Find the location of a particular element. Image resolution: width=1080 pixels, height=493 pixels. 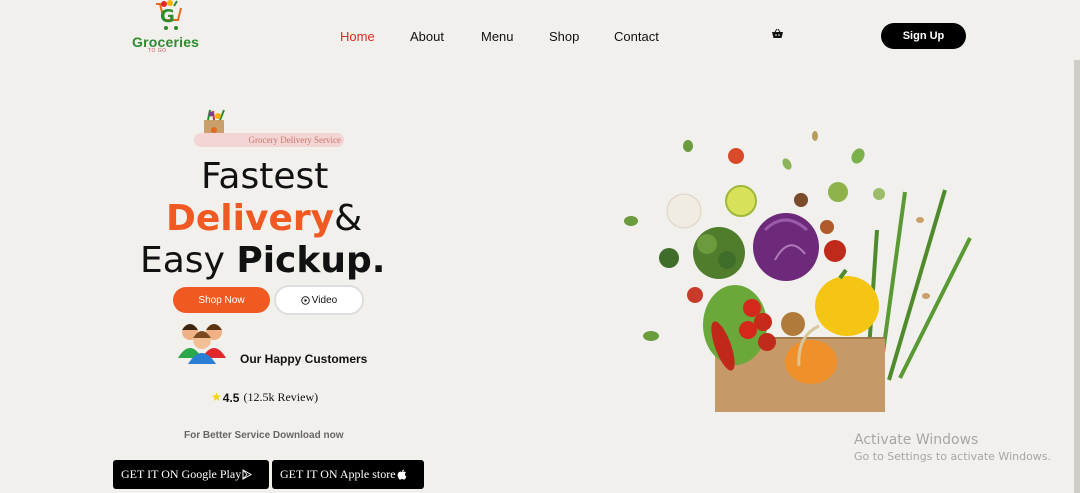

video-button: Video is located at coordinates (319, 300).